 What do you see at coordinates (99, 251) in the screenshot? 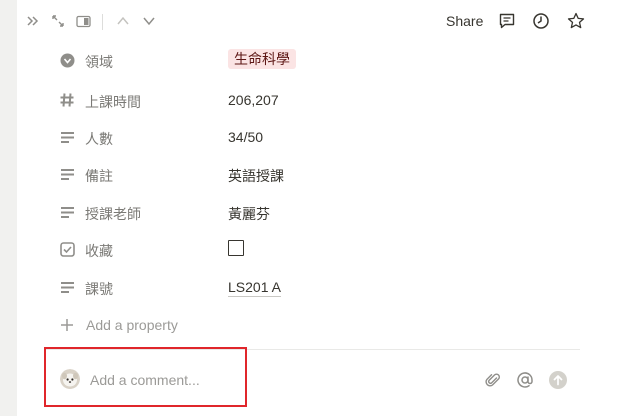
I see `property-label: 收藏` at bounding box center [99, 251].